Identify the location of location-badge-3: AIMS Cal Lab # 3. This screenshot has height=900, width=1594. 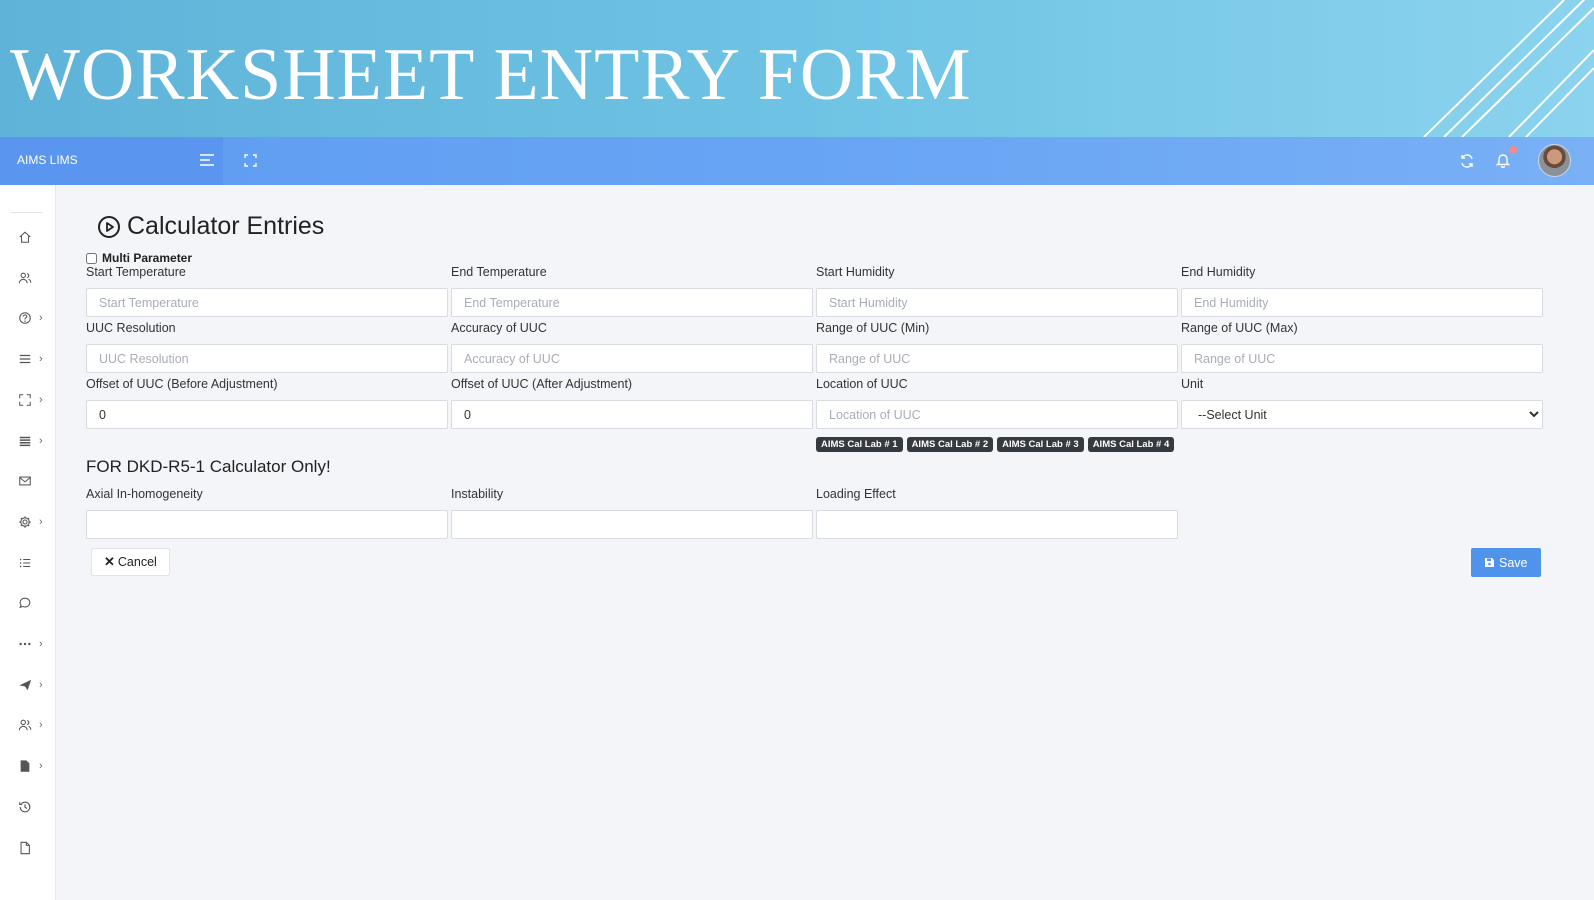
(1040, 444).